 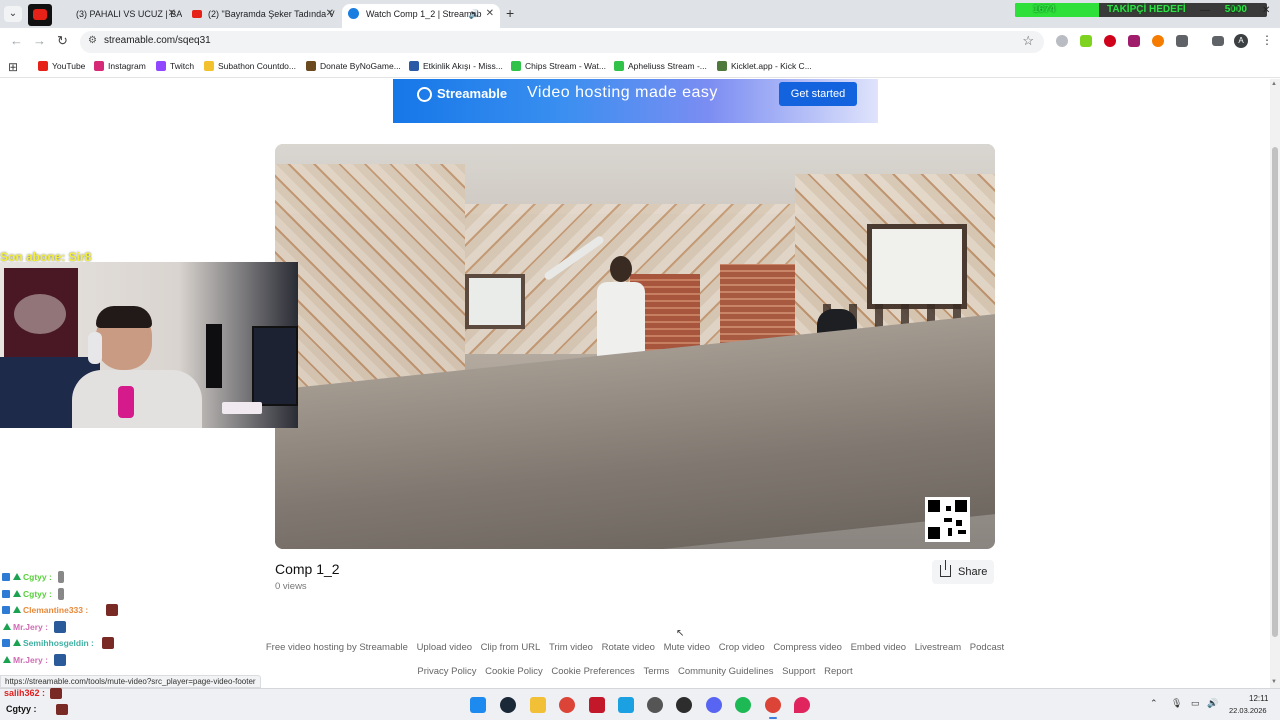 What do you see at coordinates (157, 40) in the screenshot?
I see `address-text: streamable.com/sqeq31` at bounding box center [157, 40].